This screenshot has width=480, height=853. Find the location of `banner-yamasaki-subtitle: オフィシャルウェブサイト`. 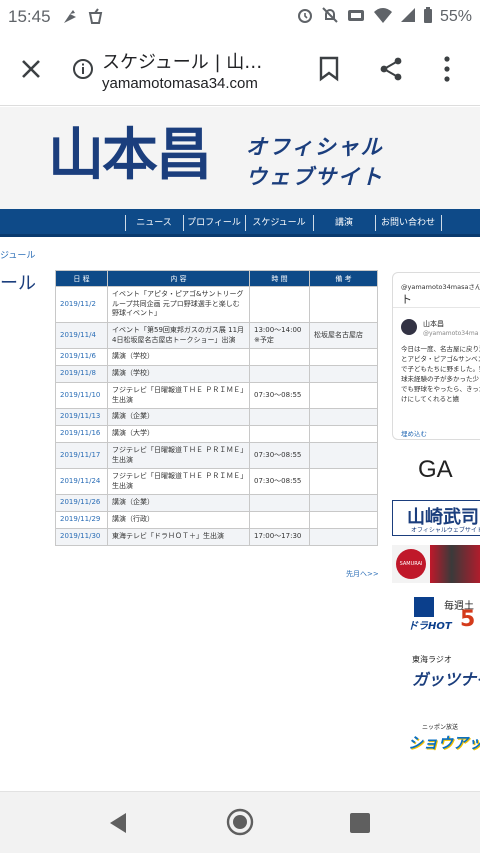

banner-yamasaki-subtitle: オフィシャルウェブサイト is located at coordinates (445, 530).